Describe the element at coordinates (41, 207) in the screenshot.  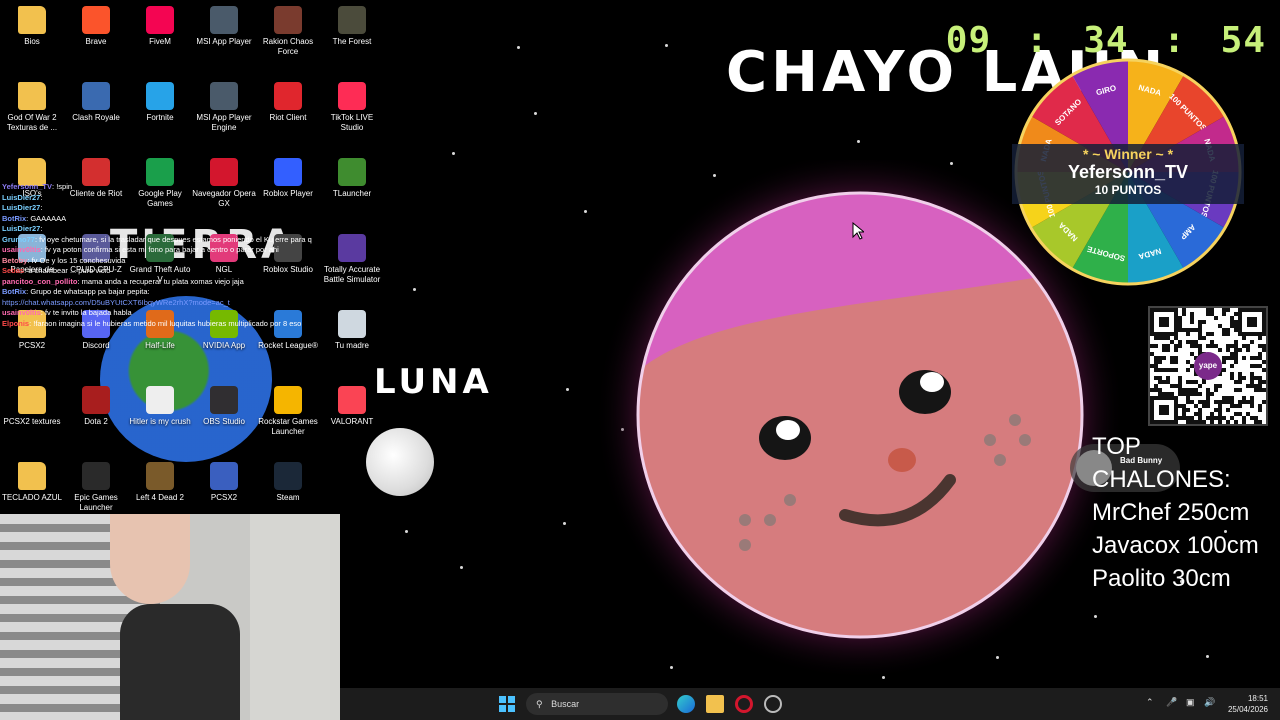
I see `chat-text: :` at that location.